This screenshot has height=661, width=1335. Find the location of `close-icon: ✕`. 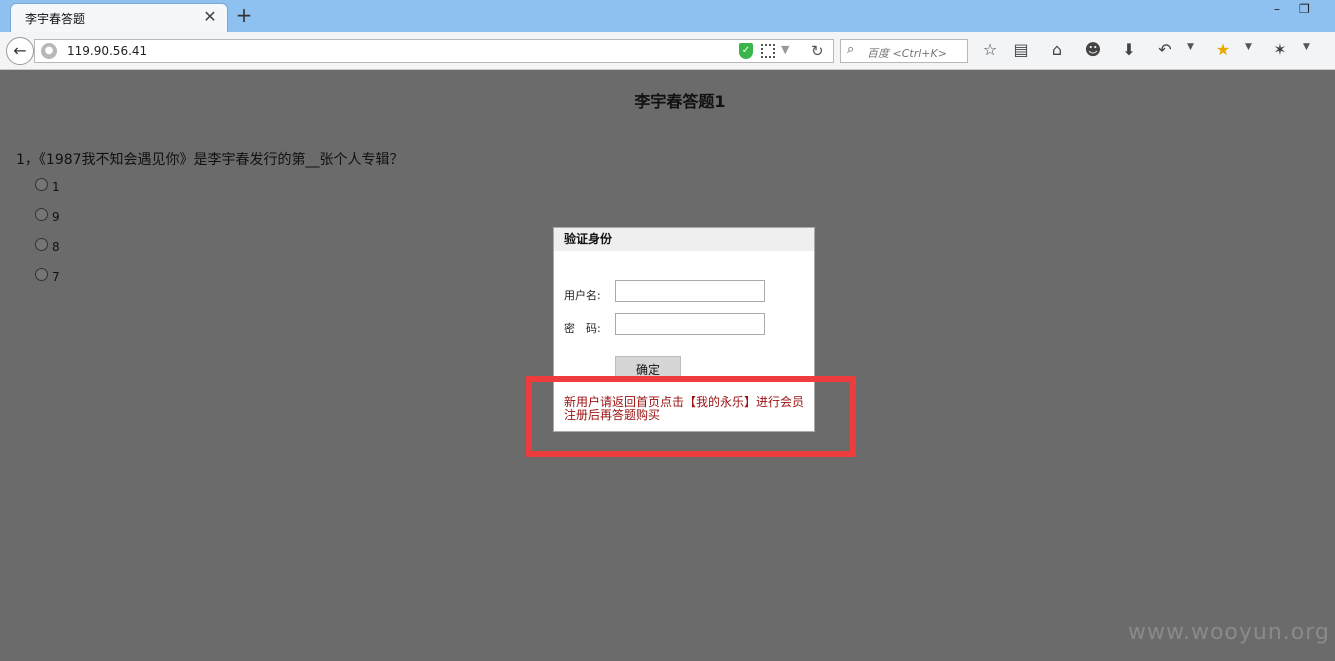

close-icon: ✕ is located at coordinates (210, 16).